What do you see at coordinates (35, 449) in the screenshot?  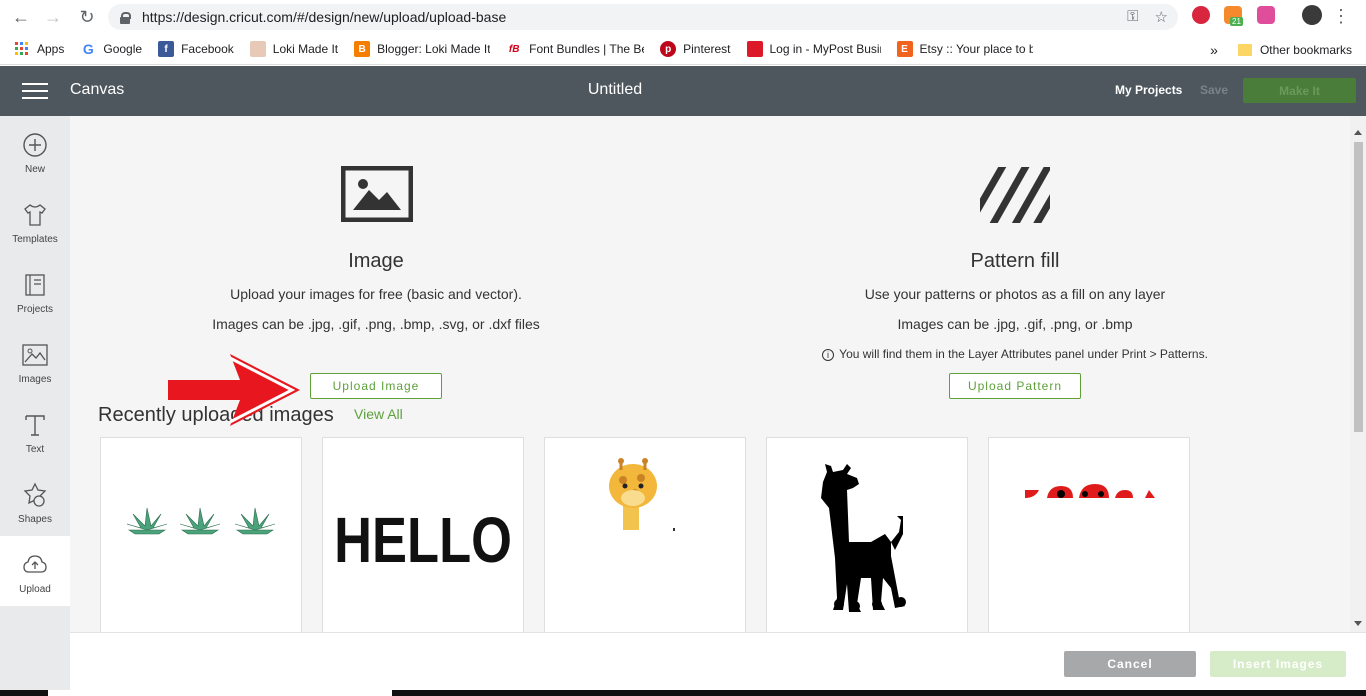 I see `sidebar-item-label: Text` at bounding box center [35, 449].